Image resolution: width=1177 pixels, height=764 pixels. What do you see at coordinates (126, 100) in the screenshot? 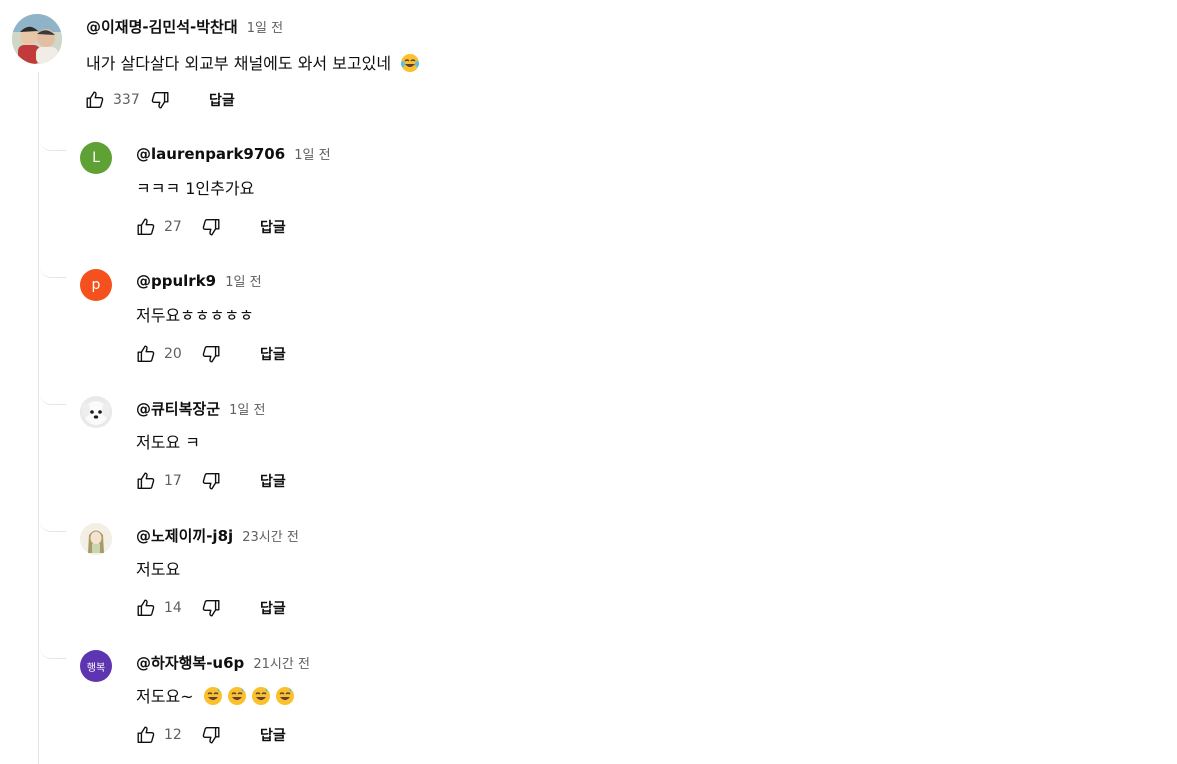
I see `like-count: 337` at bounding box center [126, 100].